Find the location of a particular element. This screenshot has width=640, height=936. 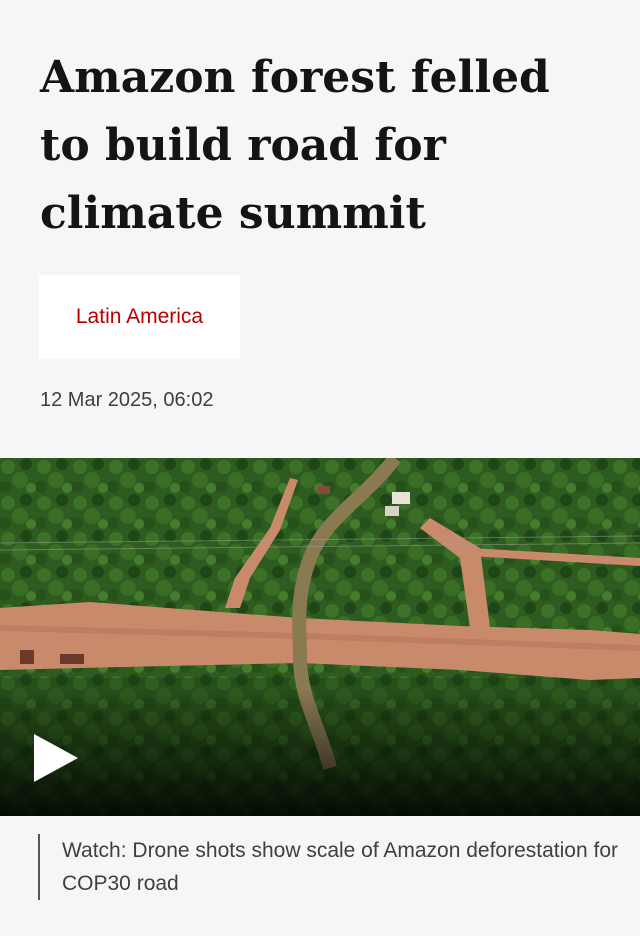

topic-tag-label: Latin America is located at coordinates (139, 316).